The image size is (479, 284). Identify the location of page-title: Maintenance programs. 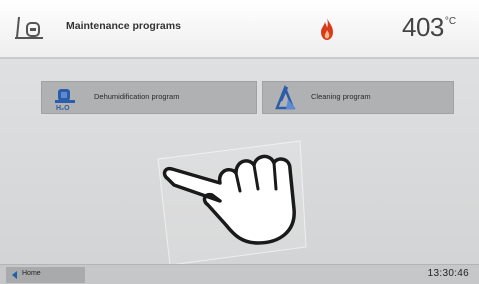
(123, 26).